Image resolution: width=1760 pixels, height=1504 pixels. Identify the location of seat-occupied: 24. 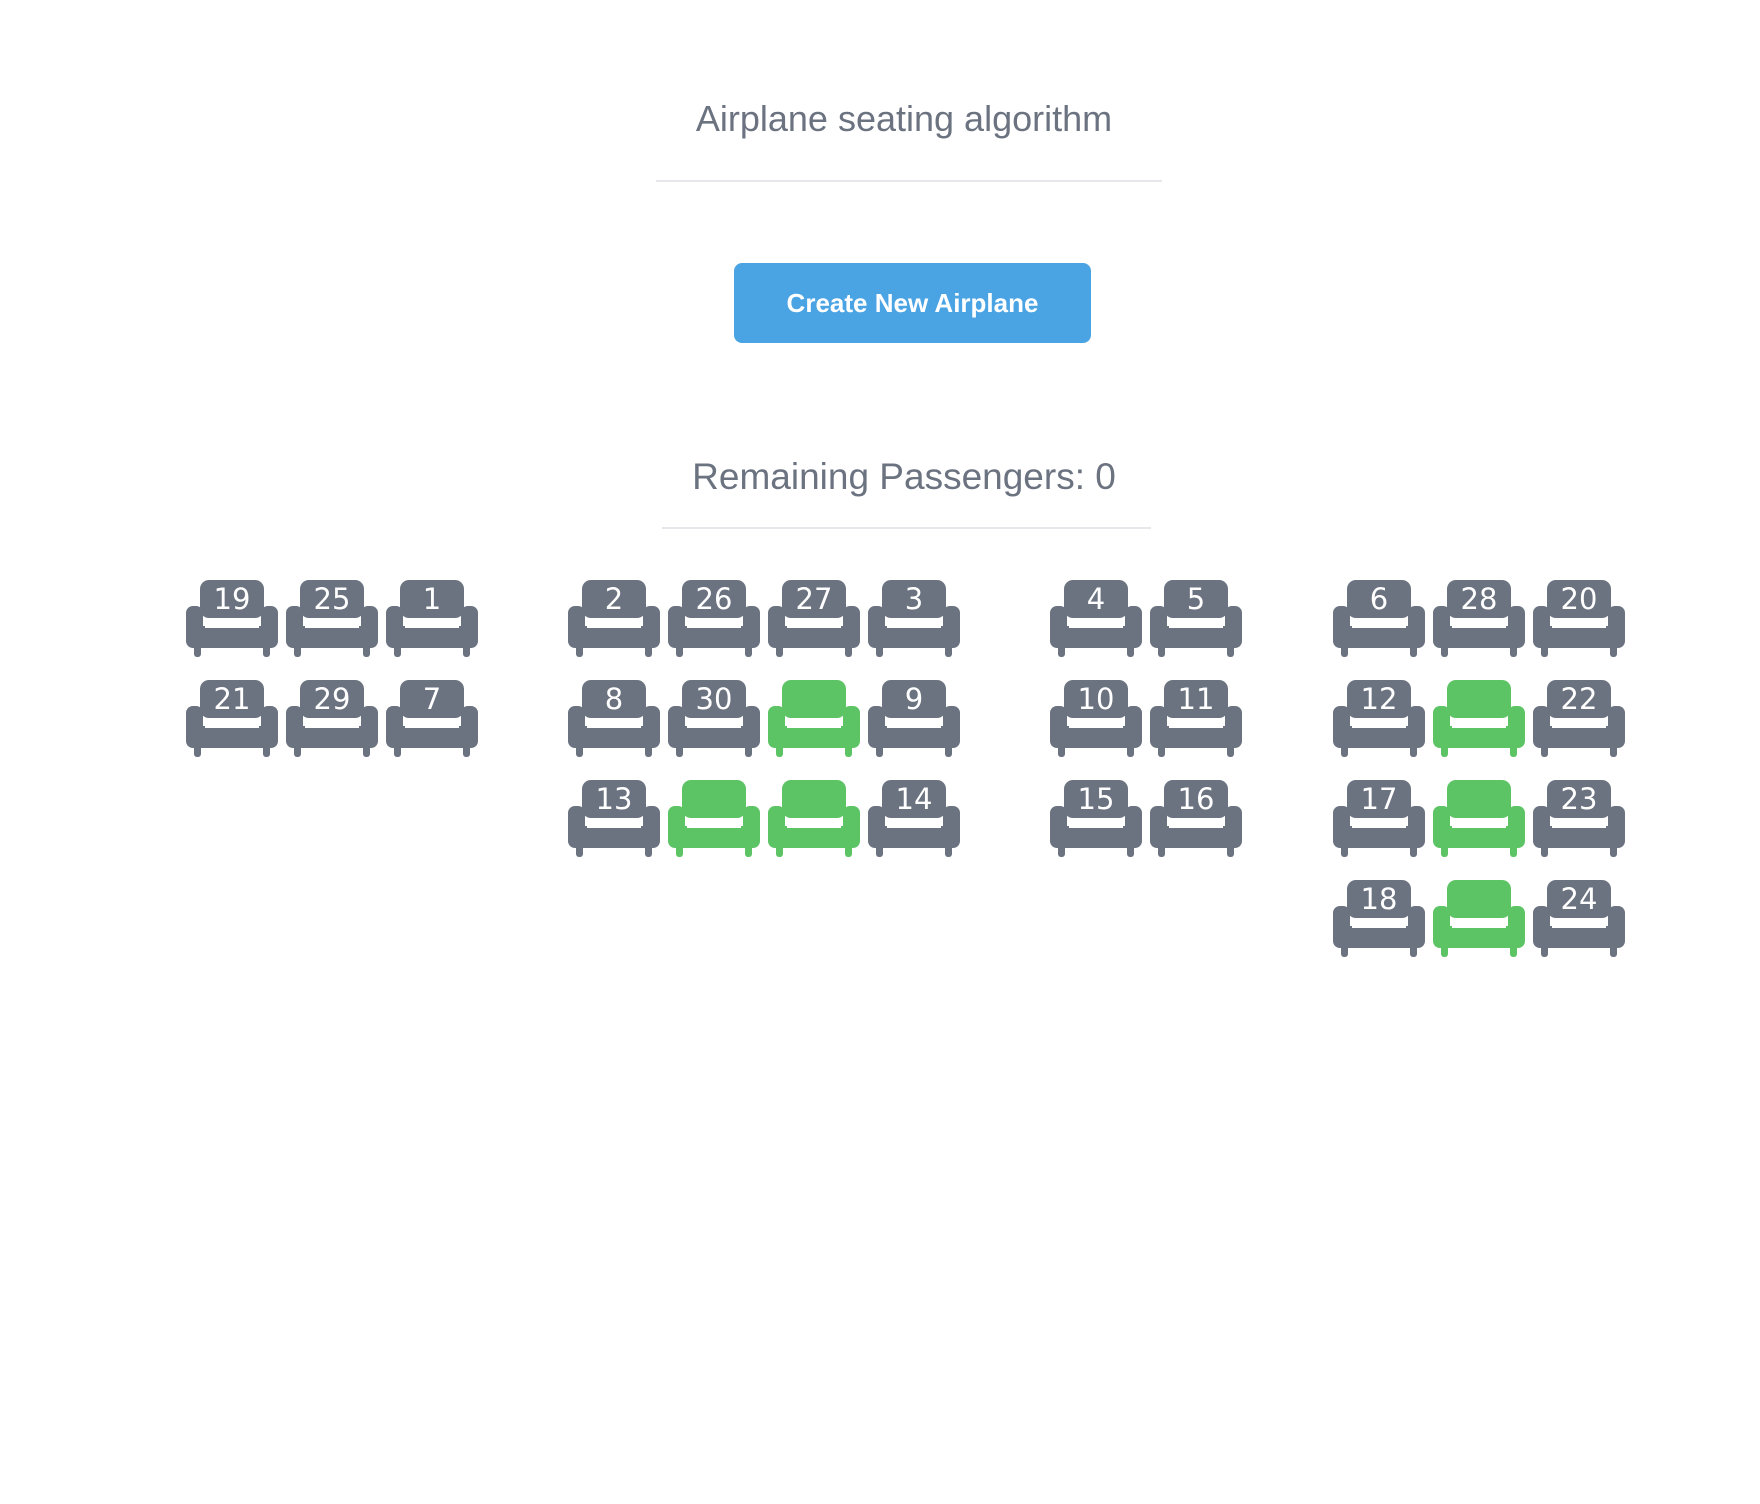
(1579, 919).